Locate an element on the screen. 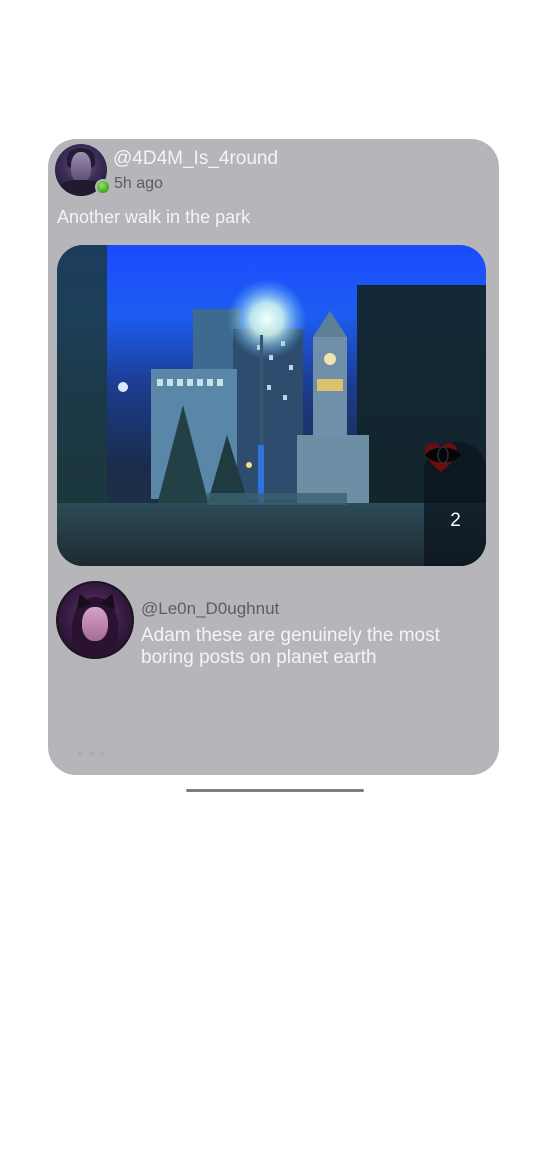 The image size is (550, 1150). commenter-username: @Le0n_D0ughnut is located at coordinates (301, 609).